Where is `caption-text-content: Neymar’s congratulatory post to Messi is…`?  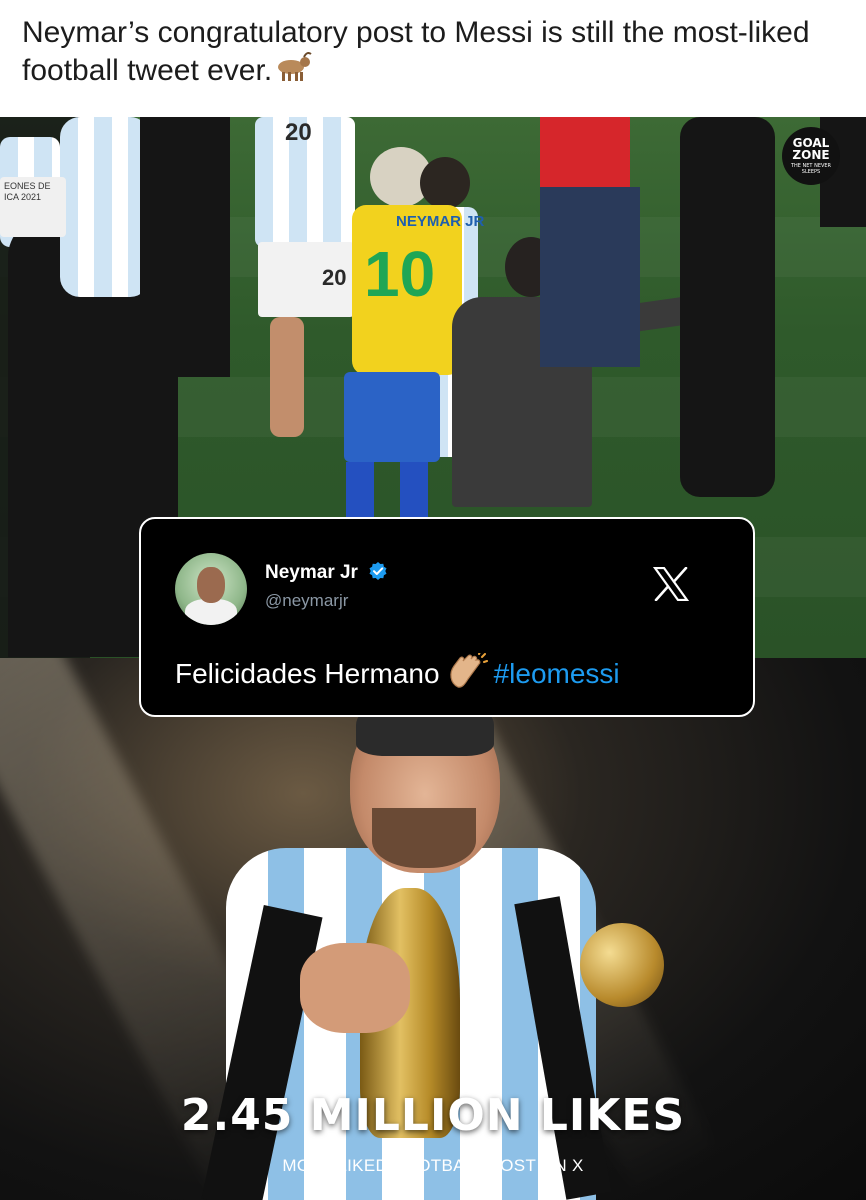
caption-text-content: Neymar’s congratulatory post to Messi is… is located at coordinates (416, 51).